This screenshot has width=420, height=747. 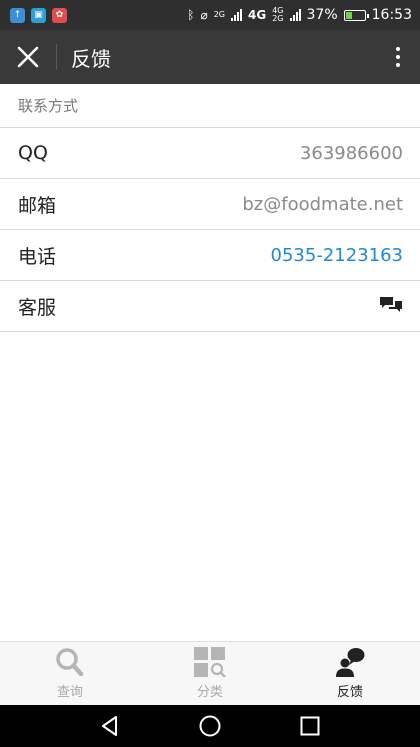 I want to click on network-type: 2G, so click(x=219, y=14).